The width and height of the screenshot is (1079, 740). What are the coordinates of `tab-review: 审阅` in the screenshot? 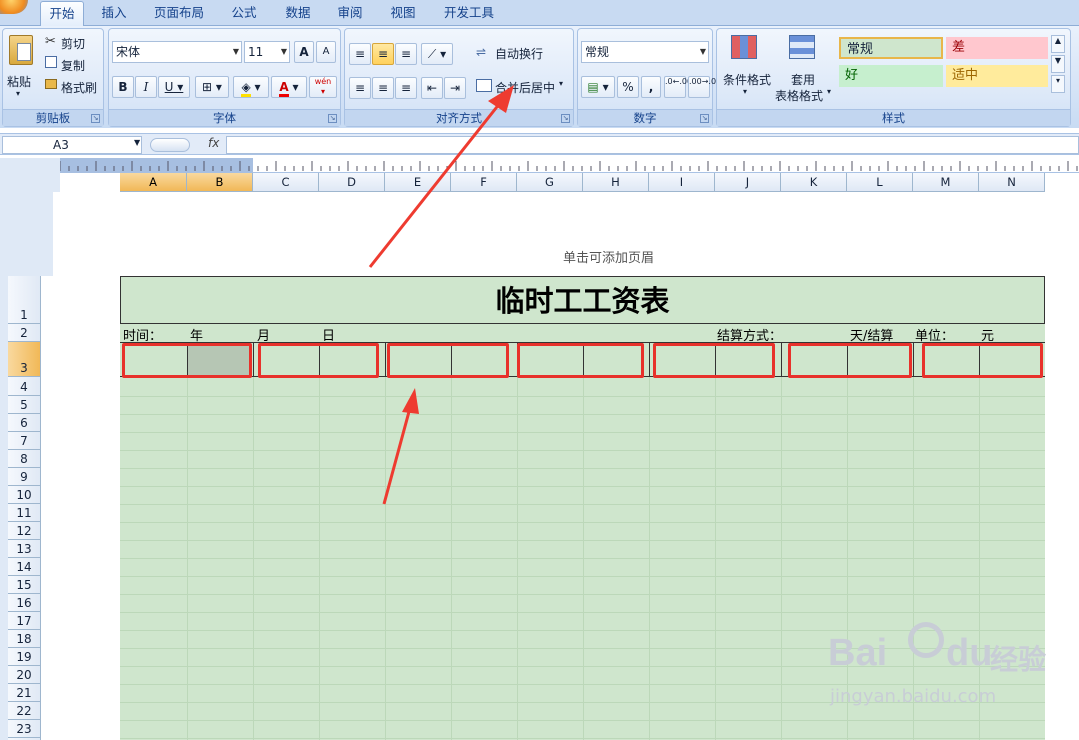 It's located at (350, 13).